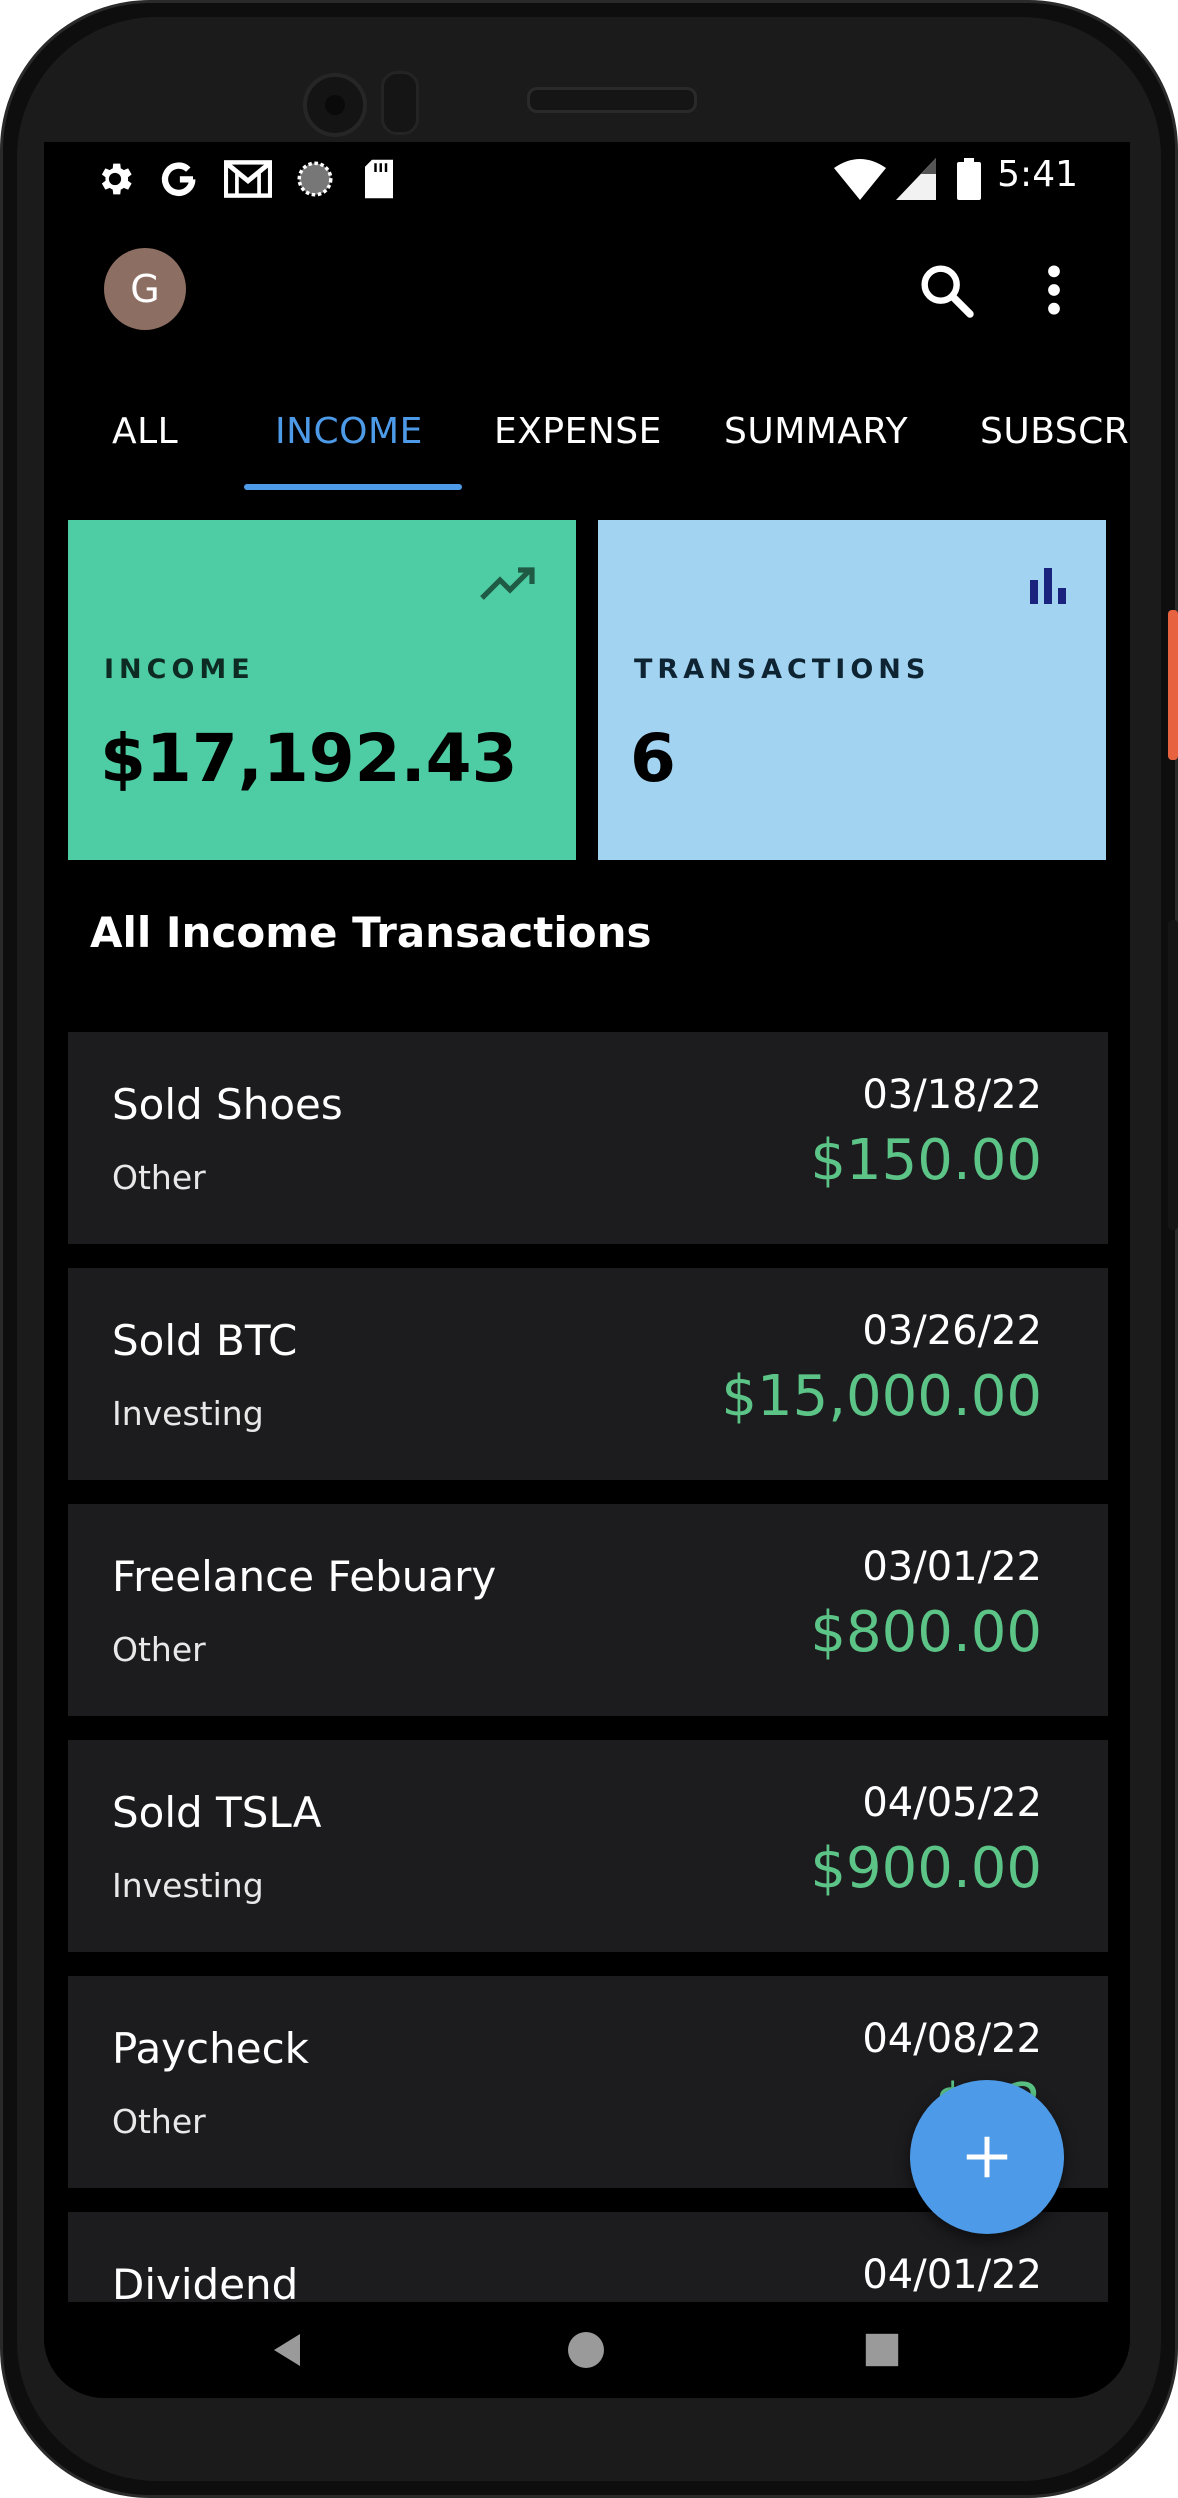 This screenshot has width=1178, height=2498. What do you see at coordinates (210, 2048) in the screenshot?
I see `transaction-title: Paycheck` at bounding box center [210, 2048].